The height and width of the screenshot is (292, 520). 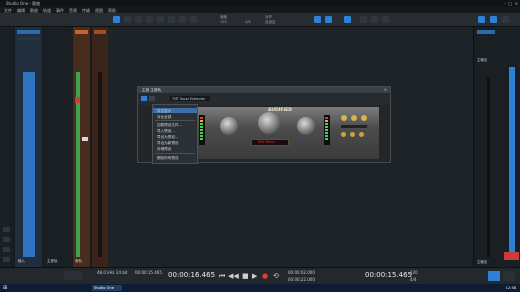 What do you see at coordinates (413, 279) in the screenshot?
I see `transport-signature: 4/4` at bounding box center [413, 279].